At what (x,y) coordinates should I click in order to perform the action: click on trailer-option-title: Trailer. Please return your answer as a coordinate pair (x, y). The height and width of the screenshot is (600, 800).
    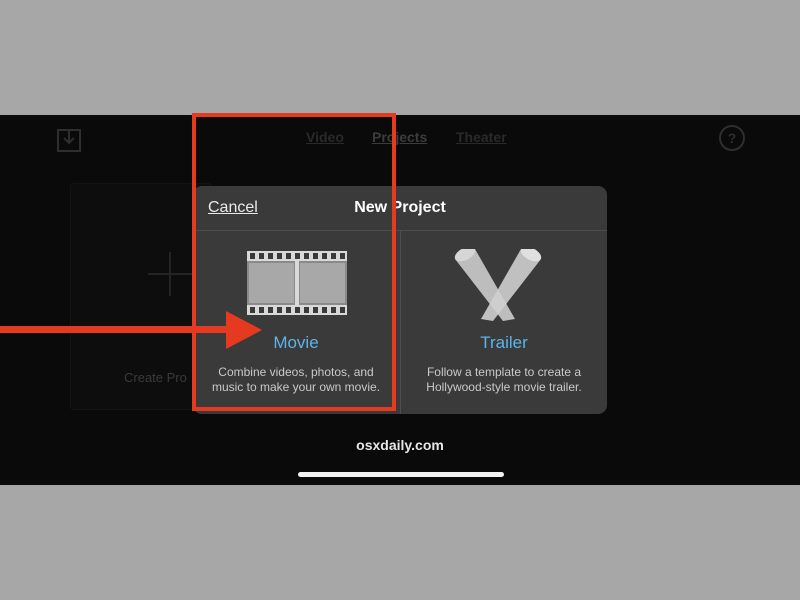
    Looking at the image, I should click on (504, 342).